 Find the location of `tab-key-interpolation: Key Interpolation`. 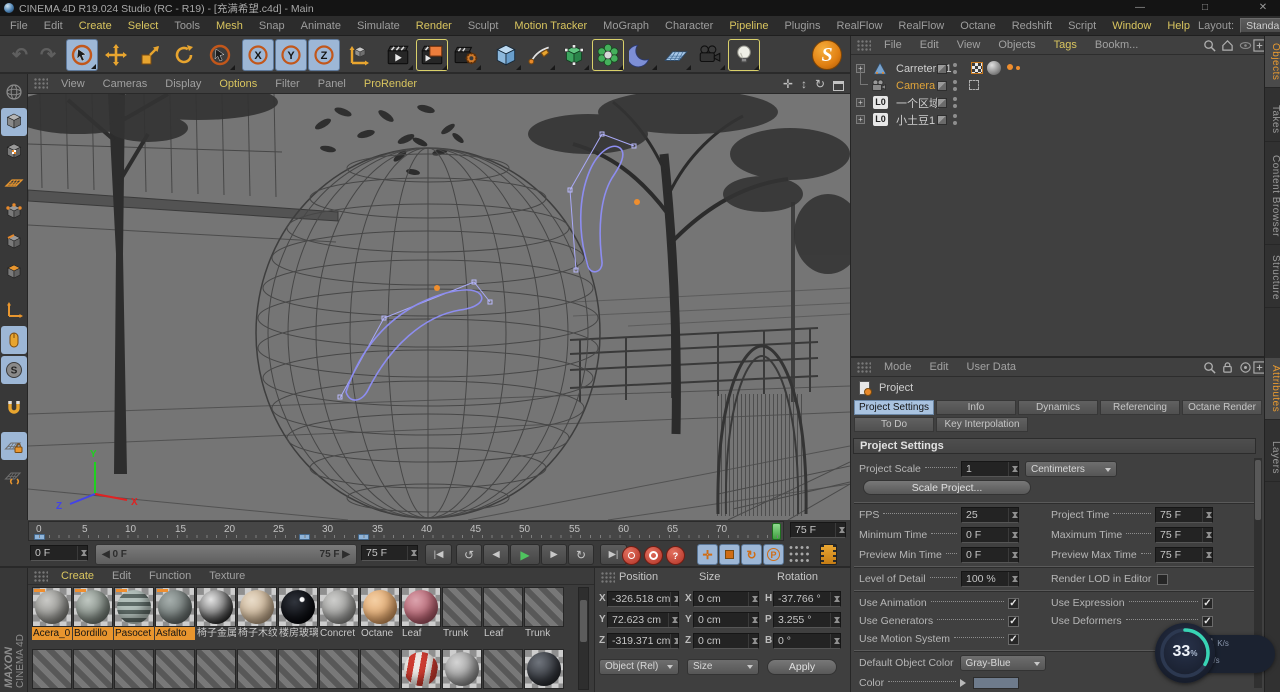

tab-key-interpolation: Key Interpolation is located at coordinates (982, 424).